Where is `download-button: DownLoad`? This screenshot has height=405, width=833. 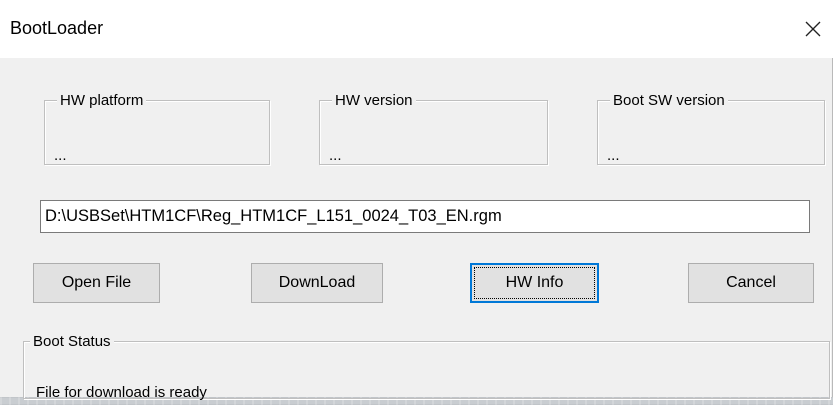 download-button: DownLoad is located at coordinates (317, 283).